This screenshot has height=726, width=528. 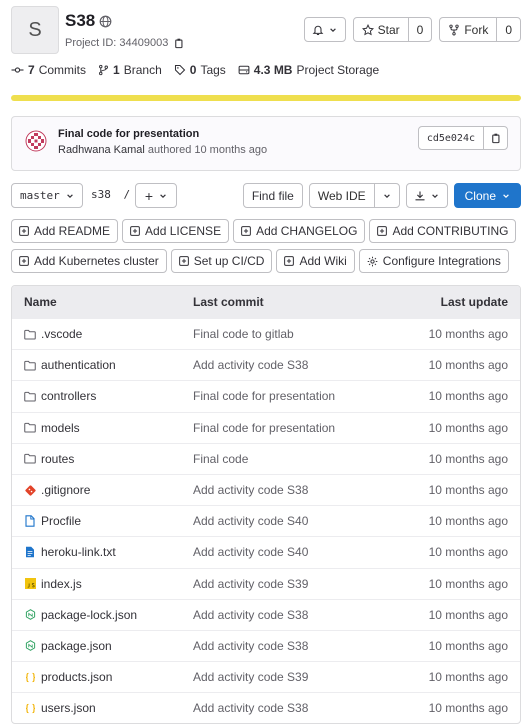 I want to click on file-name-cell: products.json, so click(x=102, y=677).